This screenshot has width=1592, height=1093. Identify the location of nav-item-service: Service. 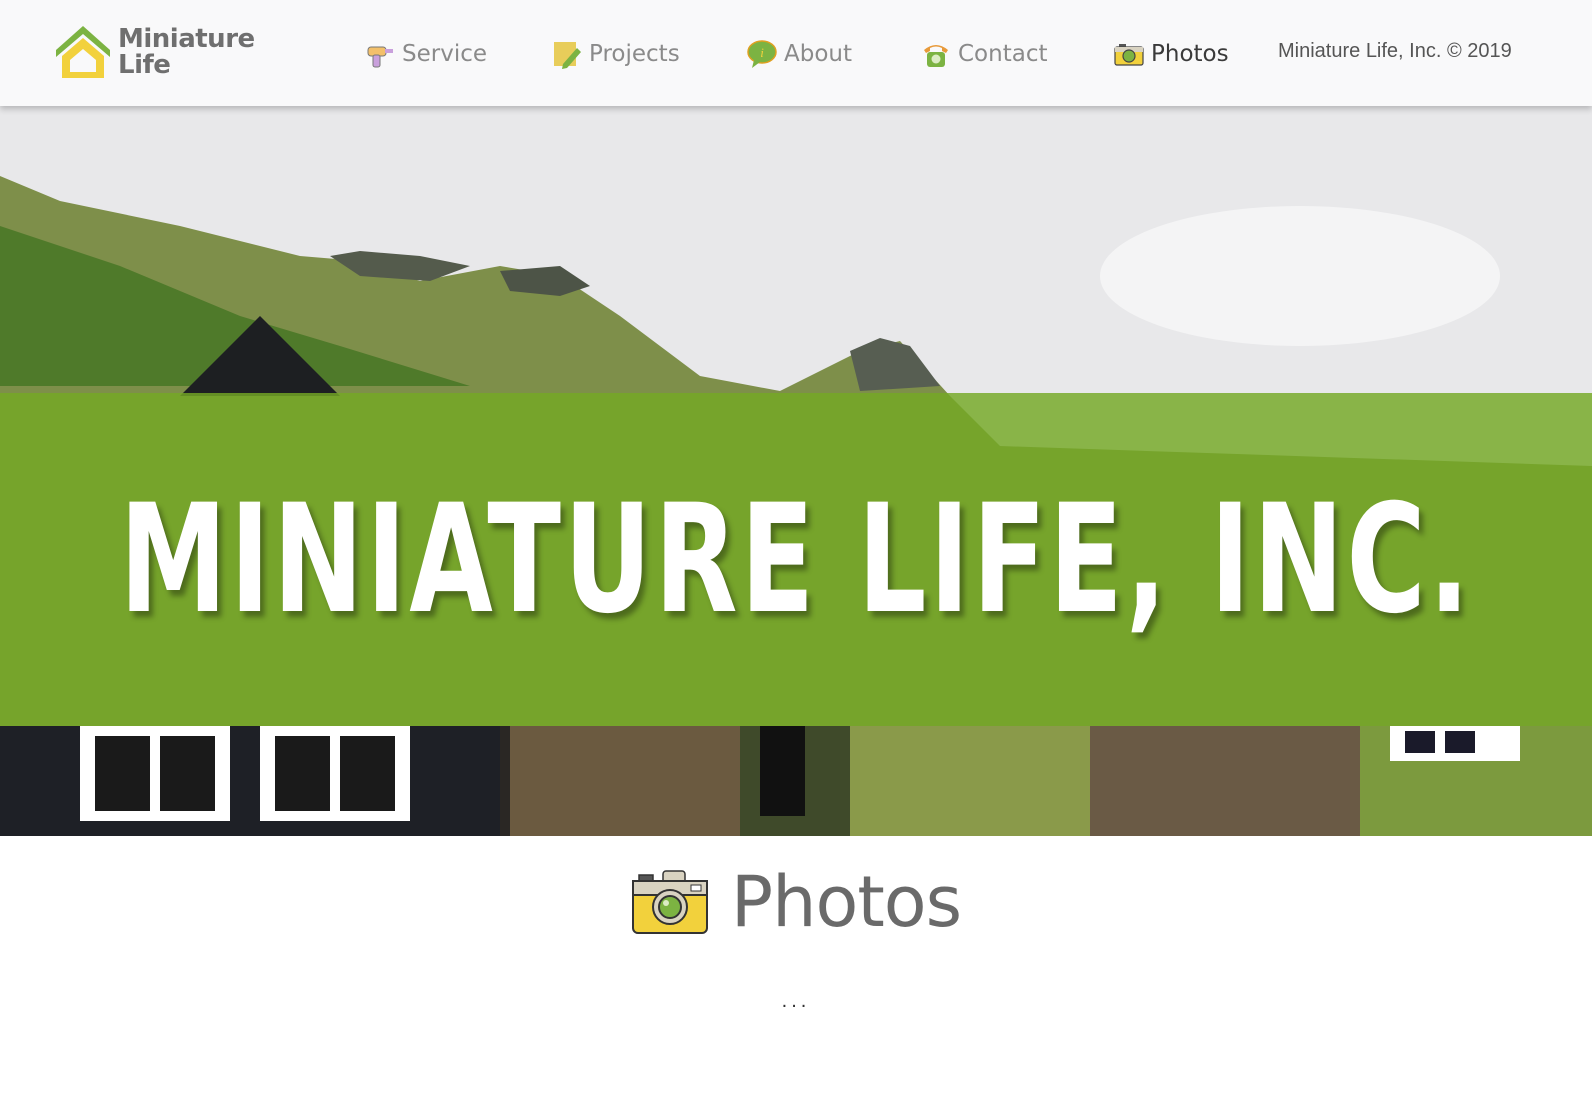
(425, 54).